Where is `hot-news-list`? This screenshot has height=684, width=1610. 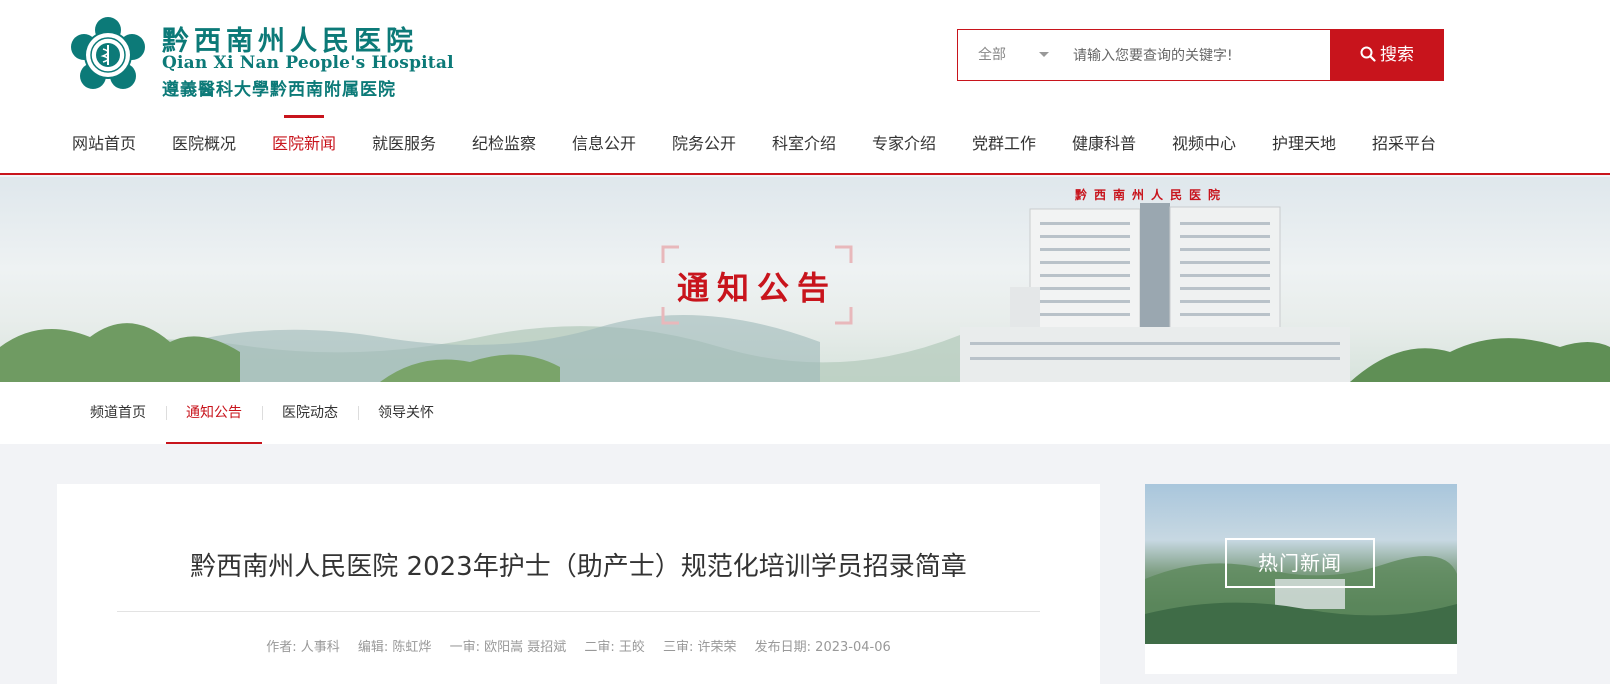
hot-news-list is located at coordinates (1301, 659).